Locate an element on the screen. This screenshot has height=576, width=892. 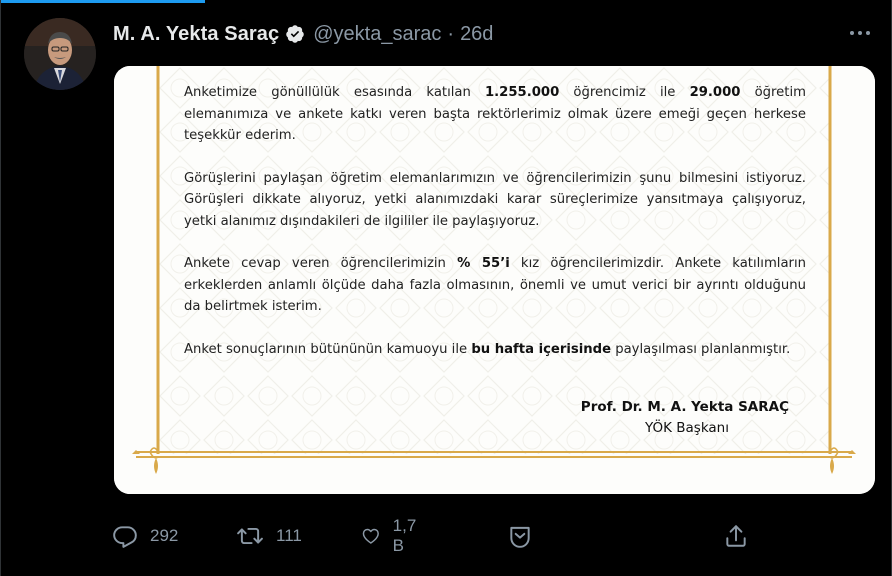
signature-title: YÖK Başkanı is located at coordinates (686, 428).